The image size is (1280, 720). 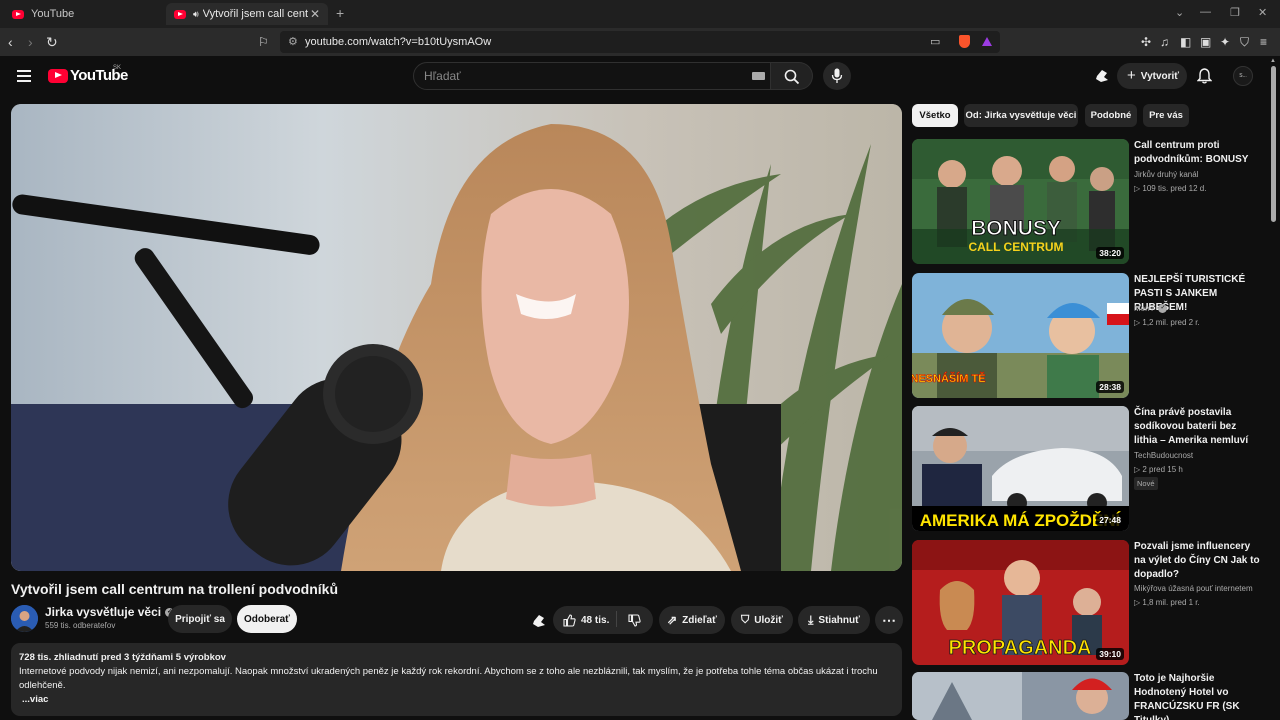 I want to click on microphone-icon, so click(x=837, y=75).